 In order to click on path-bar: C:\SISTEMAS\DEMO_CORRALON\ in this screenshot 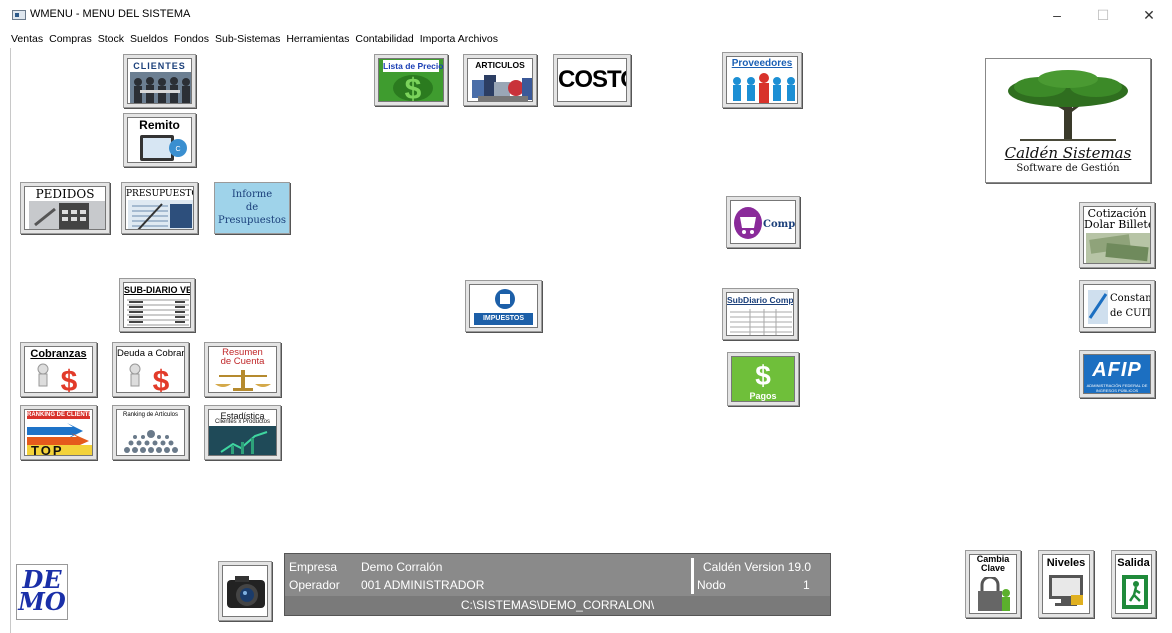, I will do `click(557, 605)`.